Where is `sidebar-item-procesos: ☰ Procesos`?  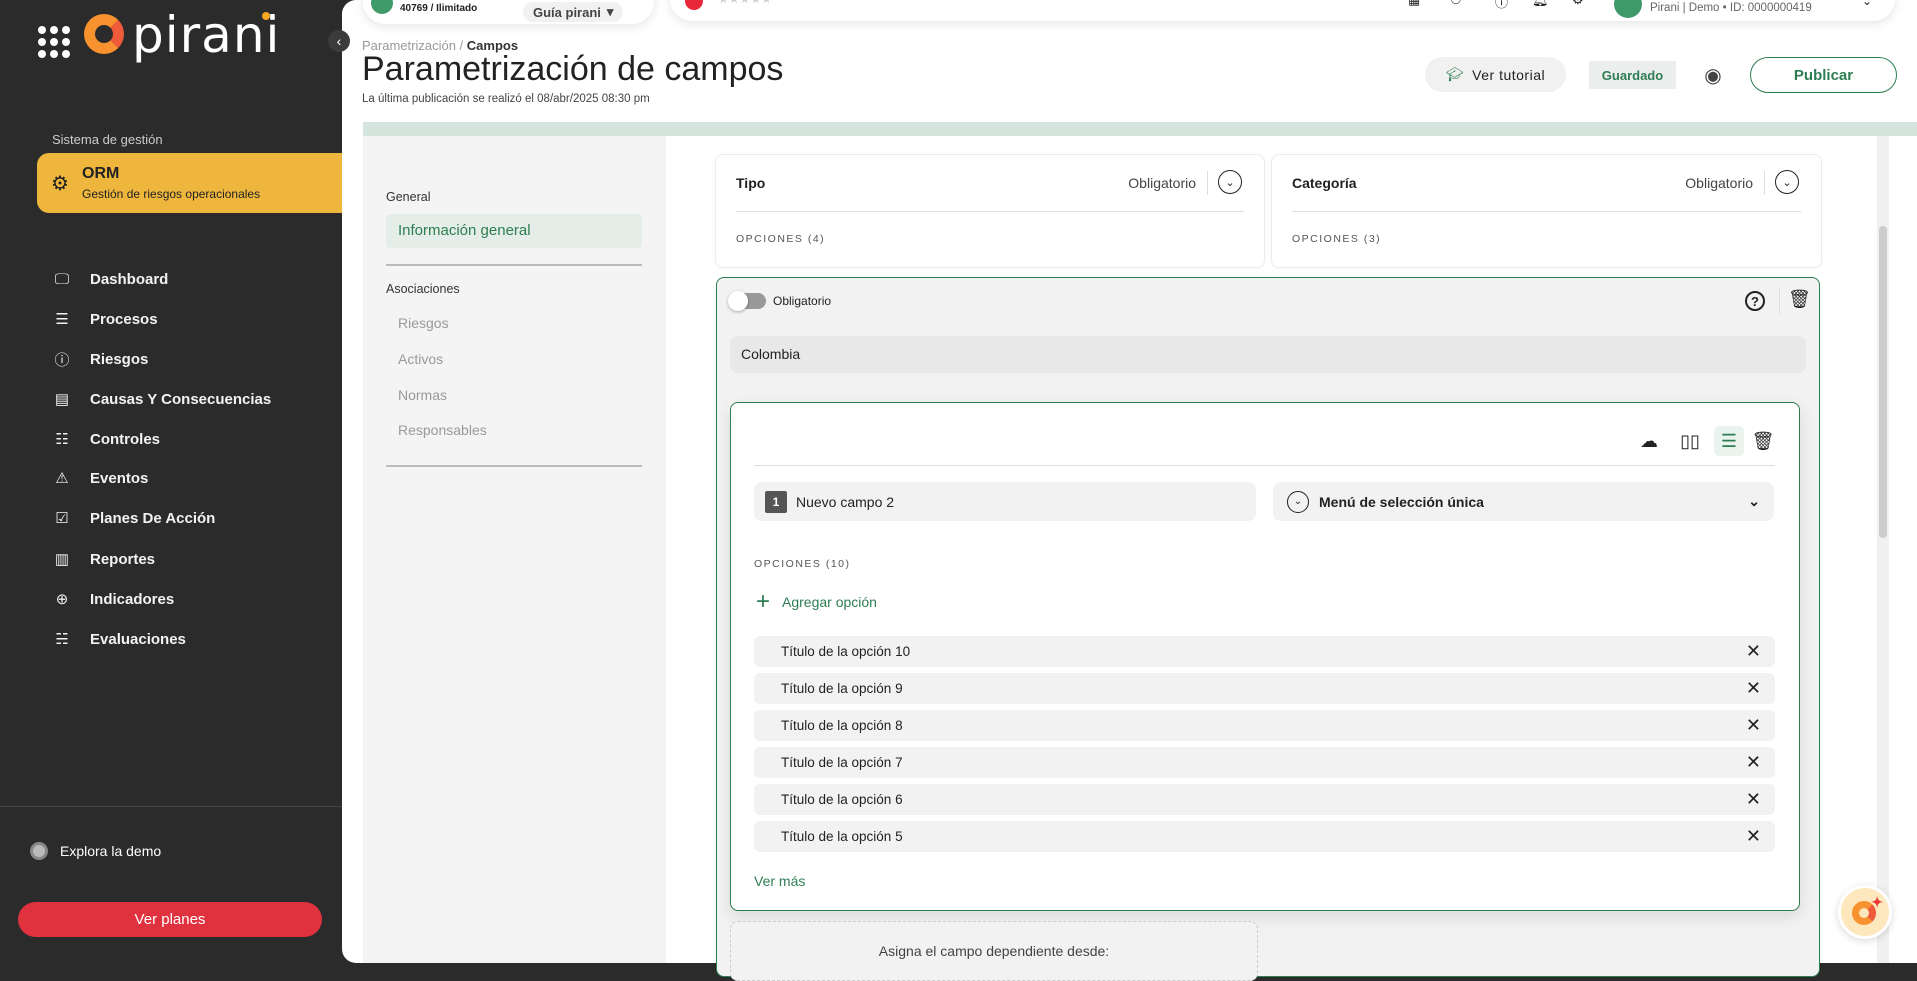
sidebar-item-procesos: ☰ Procesos is located at coordinates (192, 319).